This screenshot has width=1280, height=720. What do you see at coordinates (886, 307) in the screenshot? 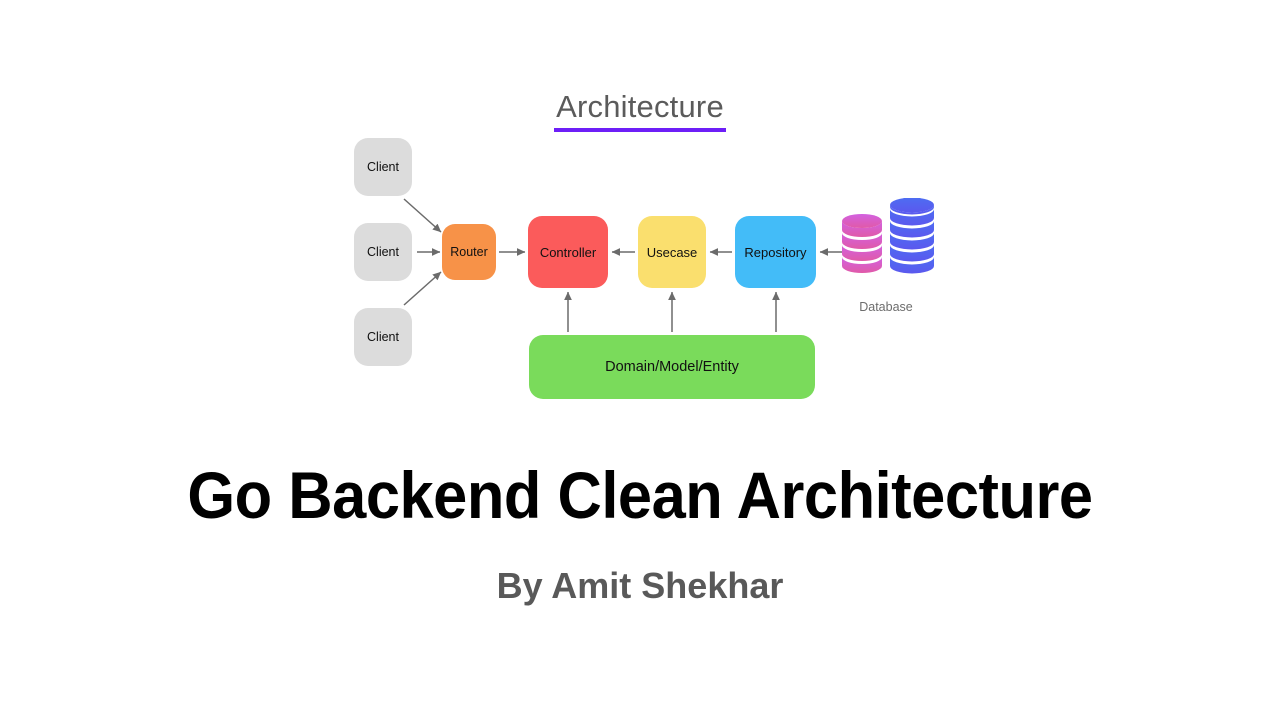
I see `database-label: Database` at bounding box center [886, 307].